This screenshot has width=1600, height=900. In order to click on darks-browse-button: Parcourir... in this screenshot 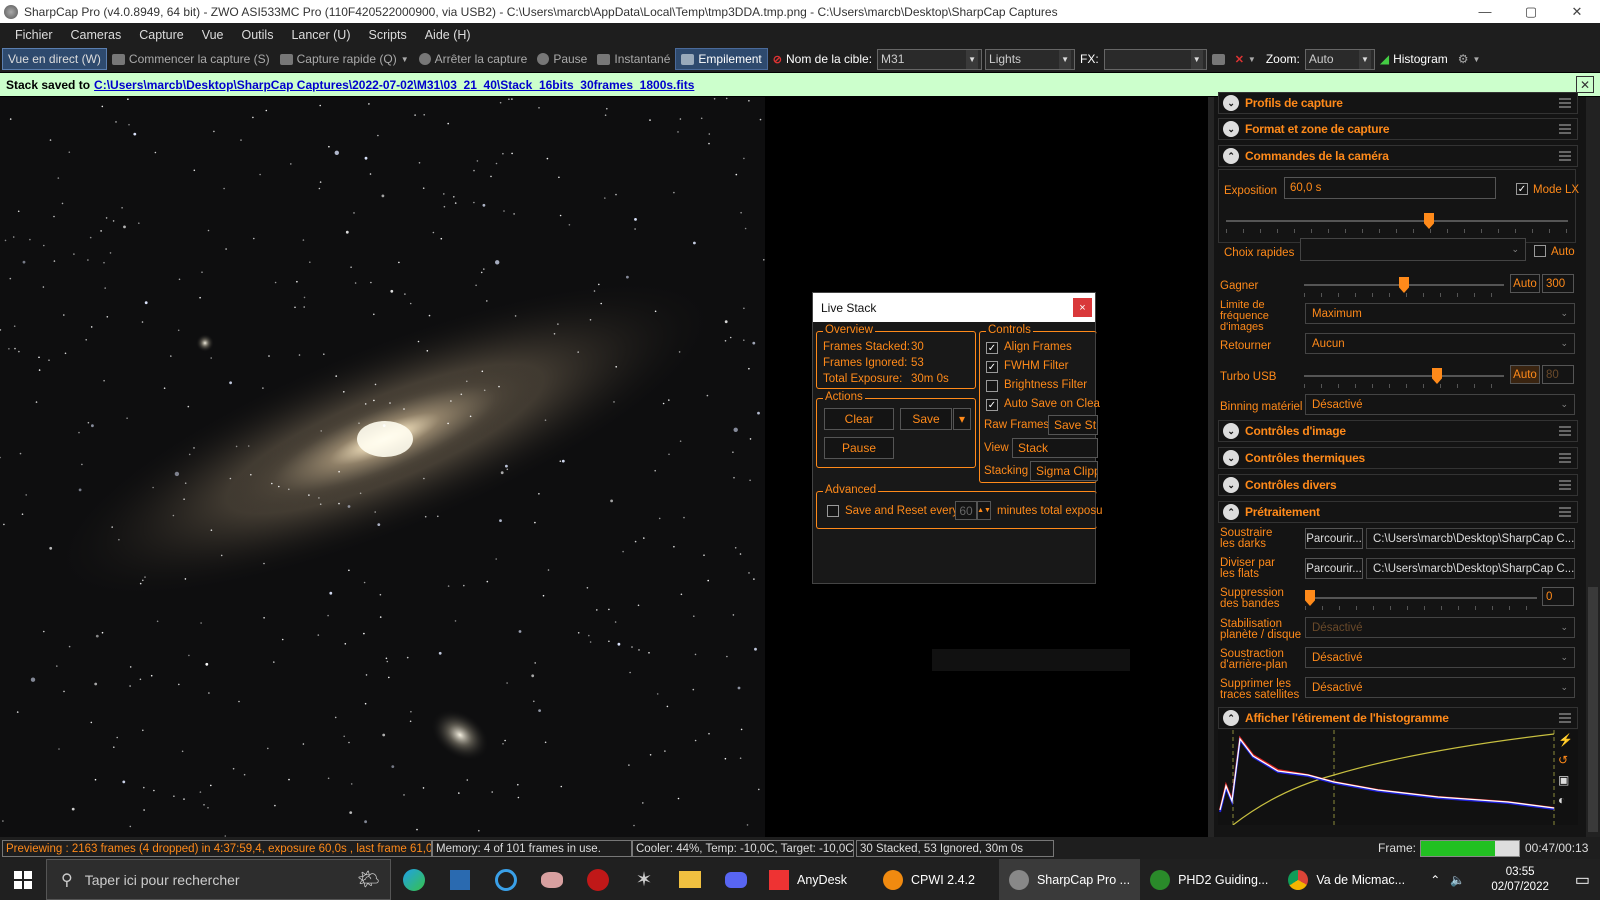, I will do `click(1334, 538)`.